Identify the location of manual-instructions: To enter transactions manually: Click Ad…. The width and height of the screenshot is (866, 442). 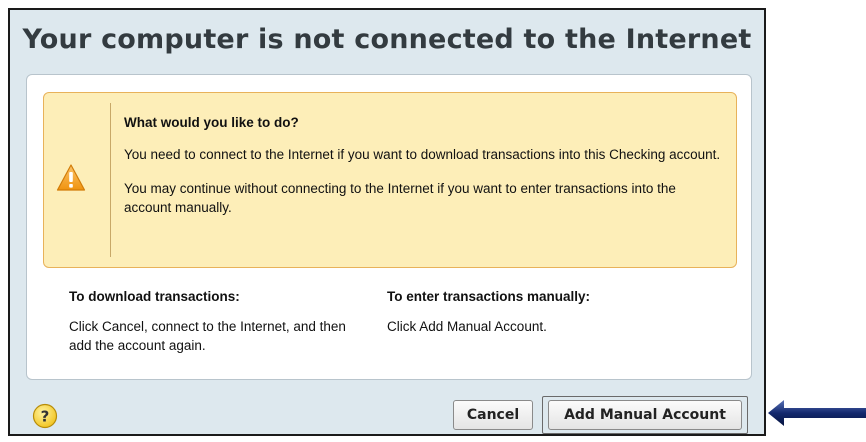
(557, 311).